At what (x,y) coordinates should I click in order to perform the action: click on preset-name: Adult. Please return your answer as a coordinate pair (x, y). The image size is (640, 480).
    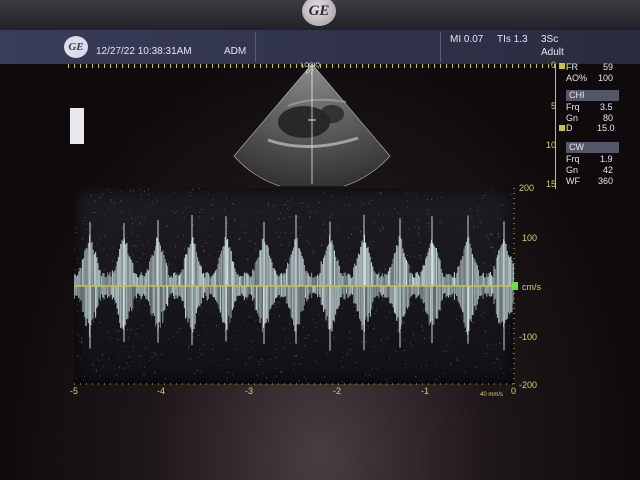
    Looking at the image, I should click on (552, 52).